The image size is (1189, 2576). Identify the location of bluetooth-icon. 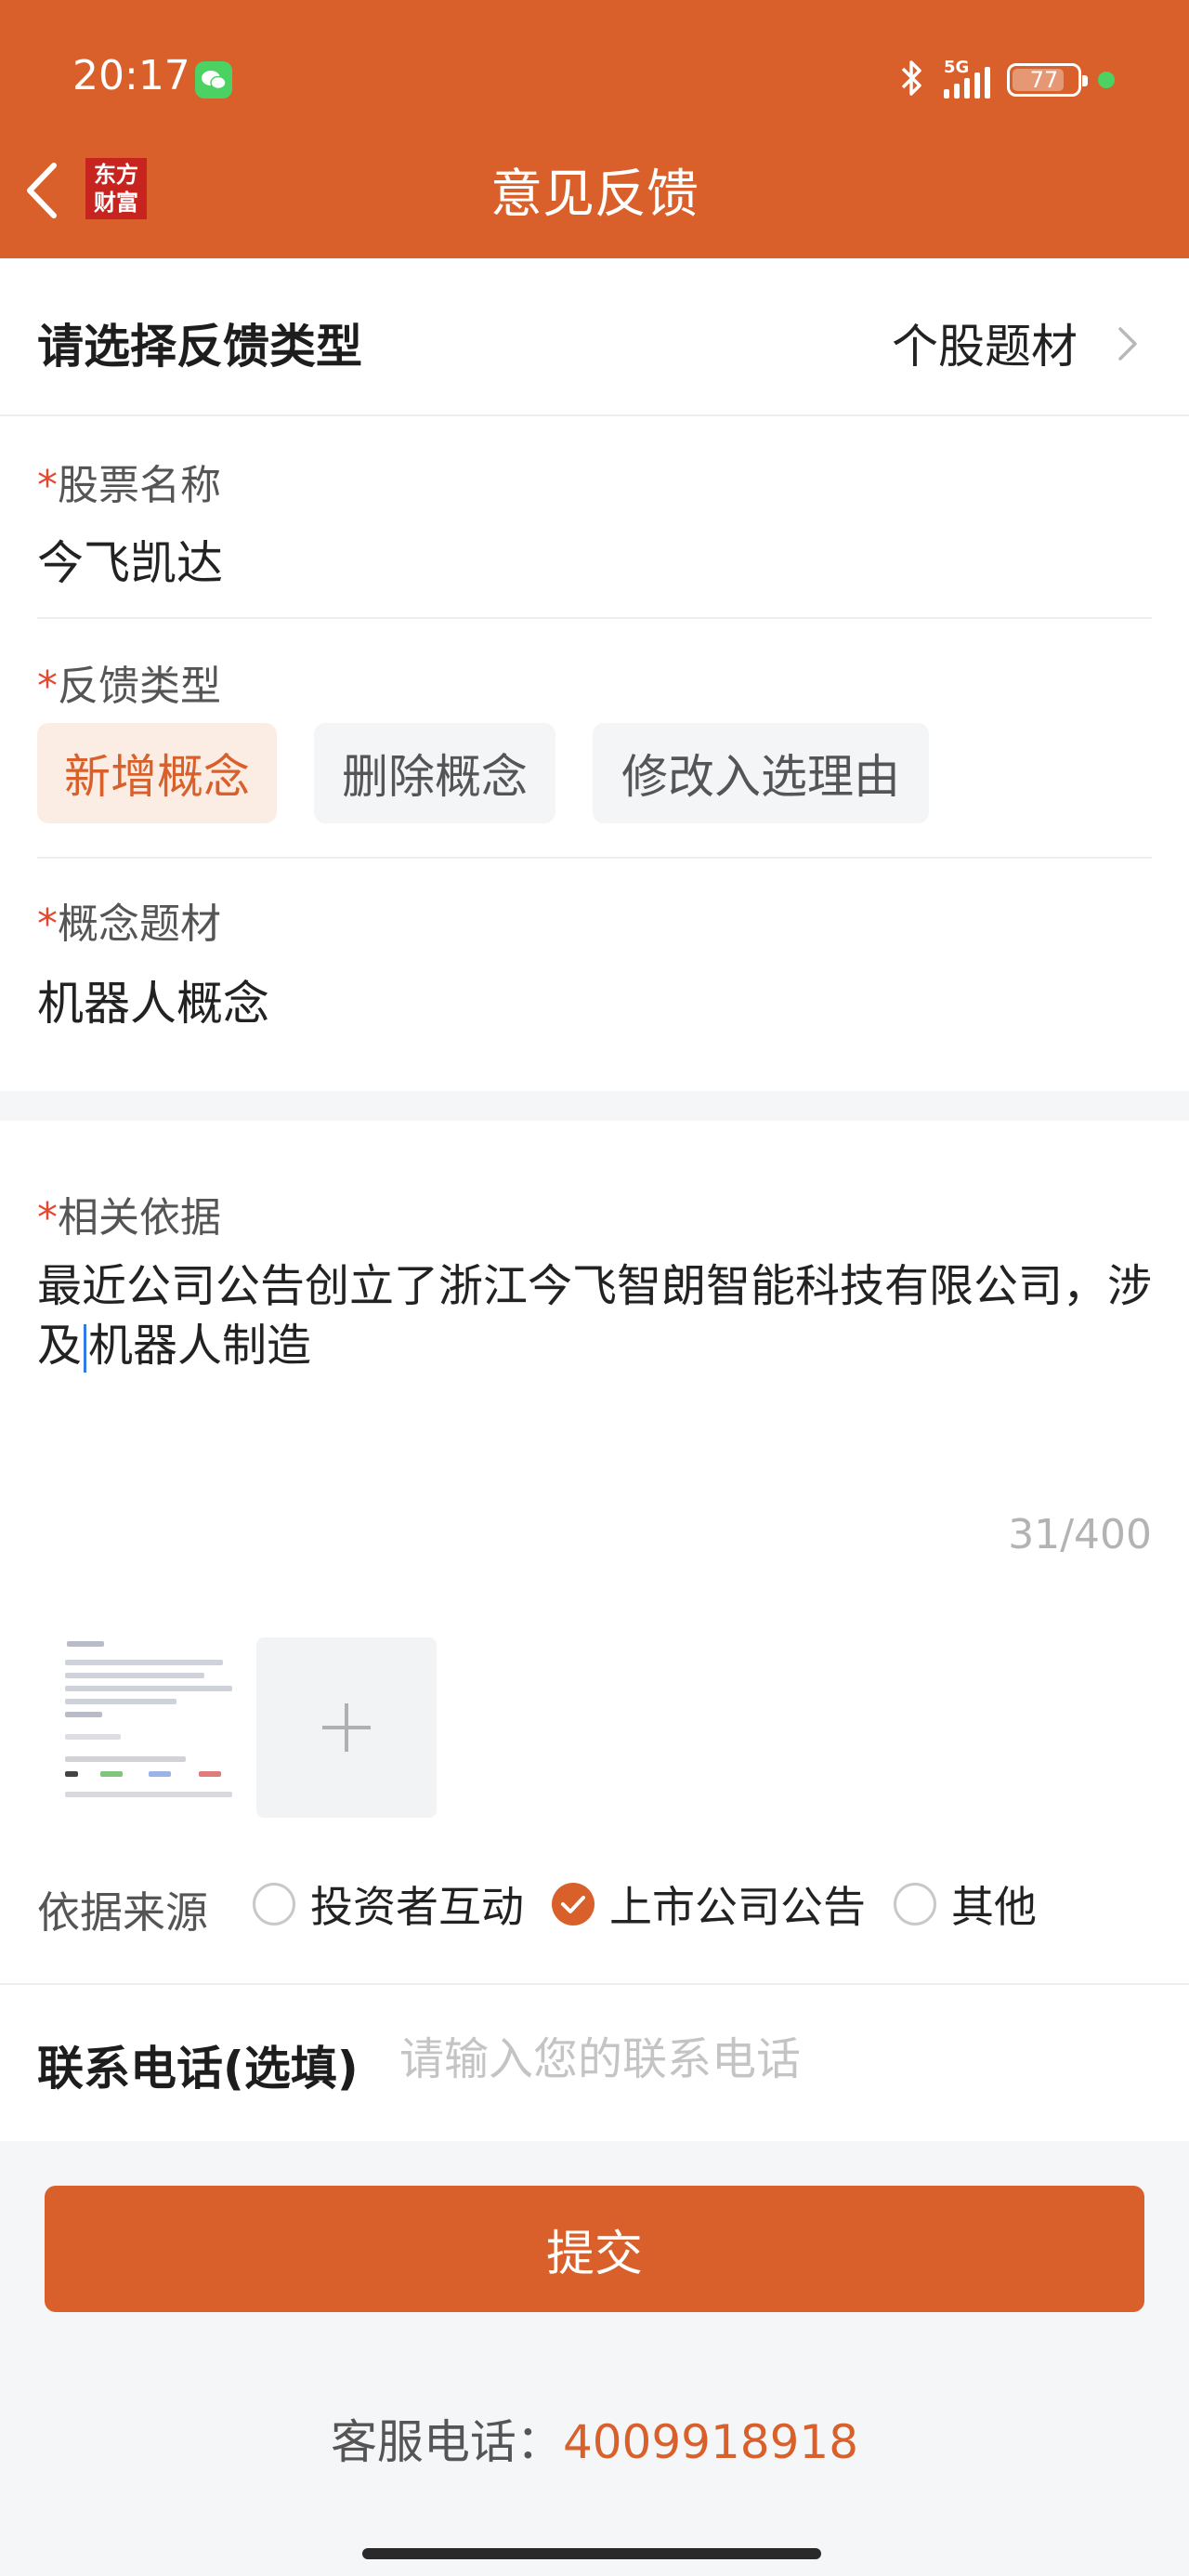
(911, 80).